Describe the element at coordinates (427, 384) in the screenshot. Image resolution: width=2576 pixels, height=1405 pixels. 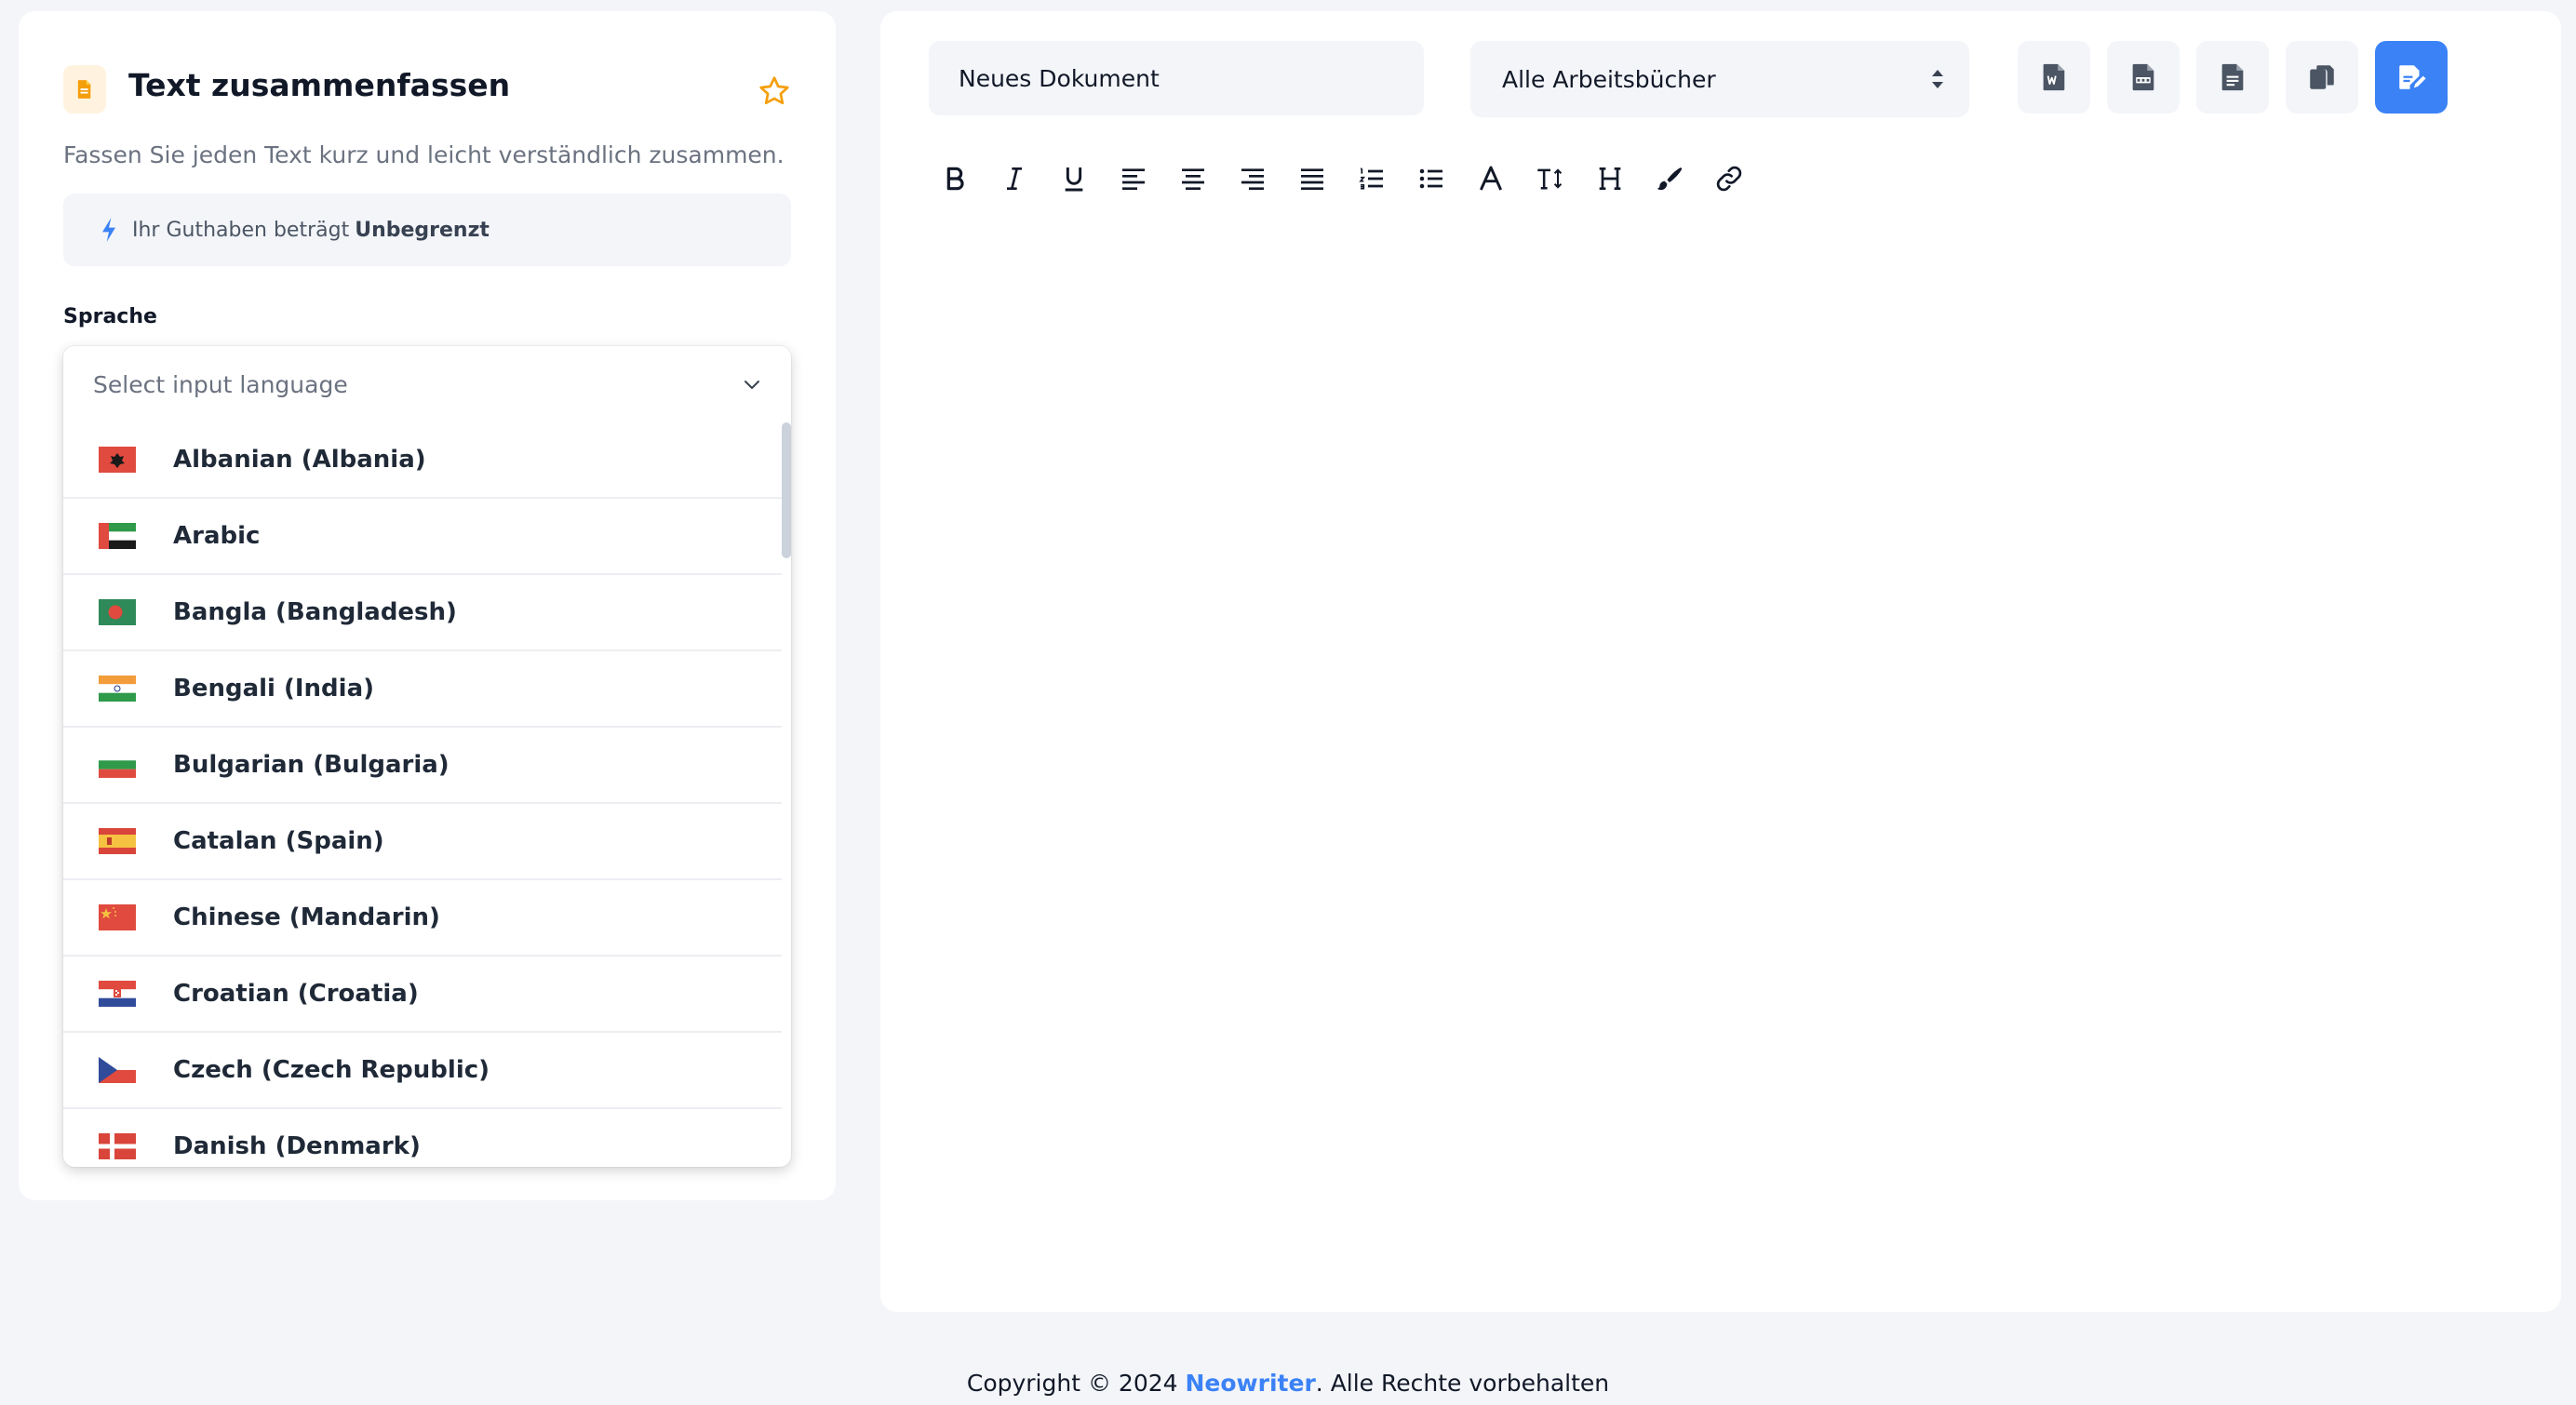
I see `language-select: Select input language` at that location.